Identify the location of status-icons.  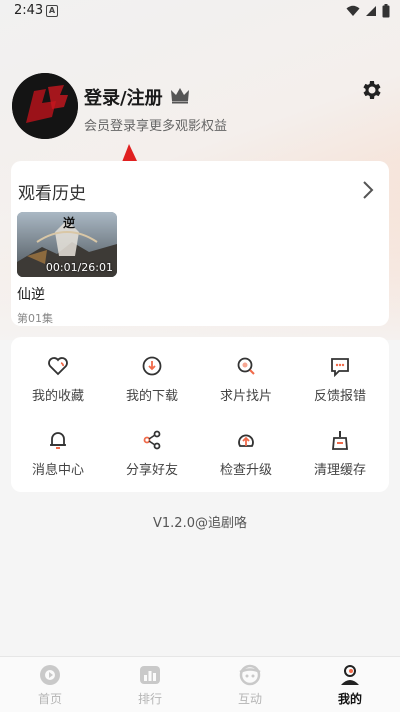
(368, 11).